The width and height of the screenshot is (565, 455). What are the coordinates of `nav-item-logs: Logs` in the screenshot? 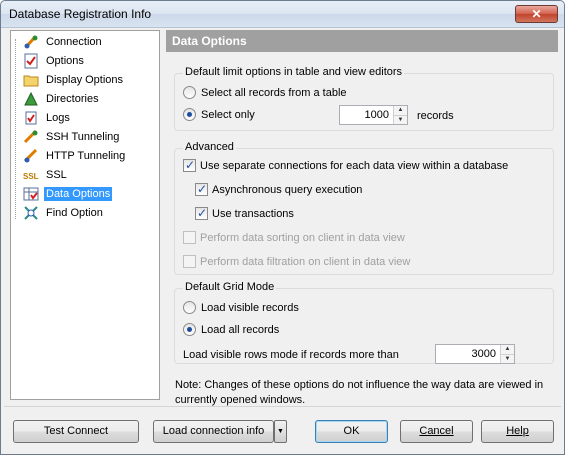 It's located at (91, 118).